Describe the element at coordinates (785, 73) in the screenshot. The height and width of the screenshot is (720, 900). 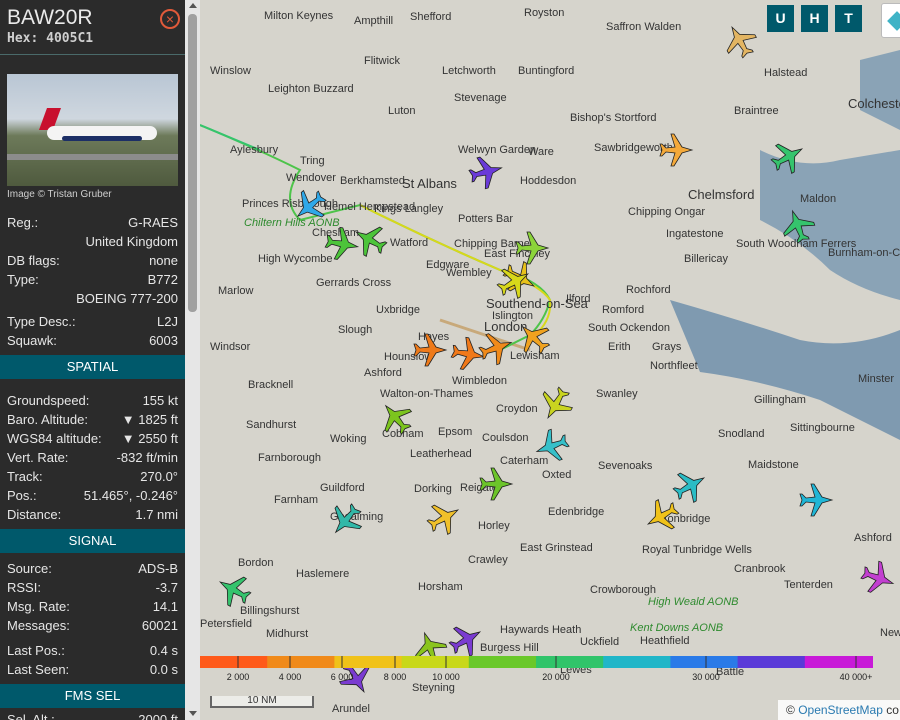
I see `place-label: Halstead` at that location.